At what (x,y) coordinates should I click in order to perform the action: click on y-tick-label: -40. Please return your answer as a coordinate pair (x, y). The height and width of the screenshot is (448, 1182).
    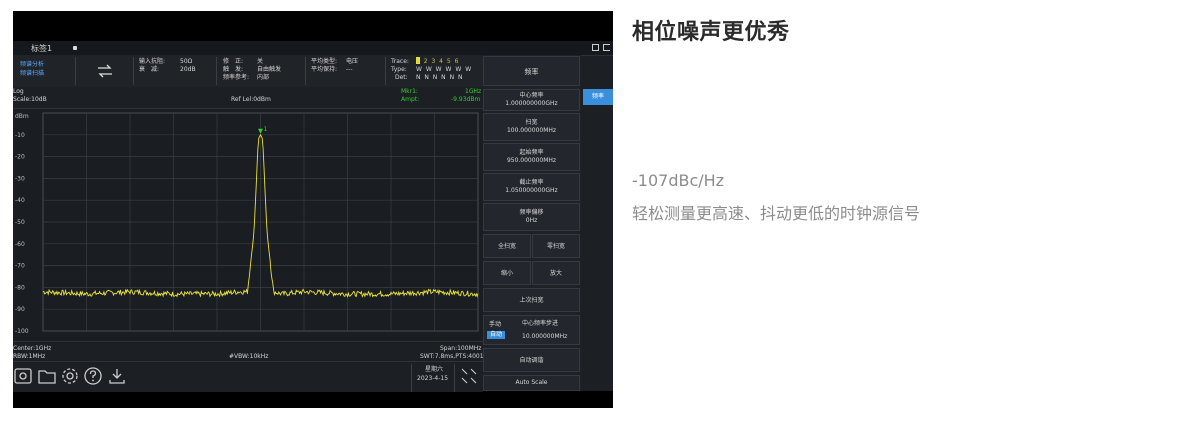
    Looking at the image, I should click on (20, 200).